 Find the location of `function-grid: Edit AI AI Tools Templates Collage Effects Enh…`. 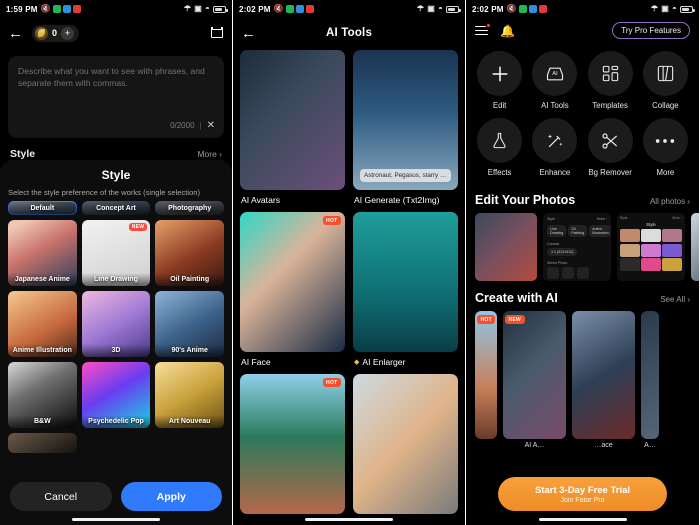

function-grid: Edit AI AI Tools Templates Collage Effects Enh… is located at coordinates (582, 111).